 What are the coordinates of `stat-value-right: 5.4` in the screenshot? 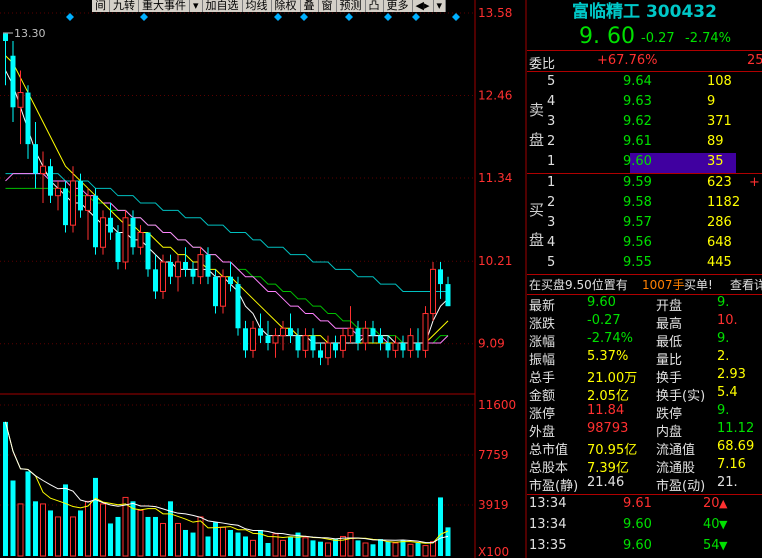 It's located at (727, 392).